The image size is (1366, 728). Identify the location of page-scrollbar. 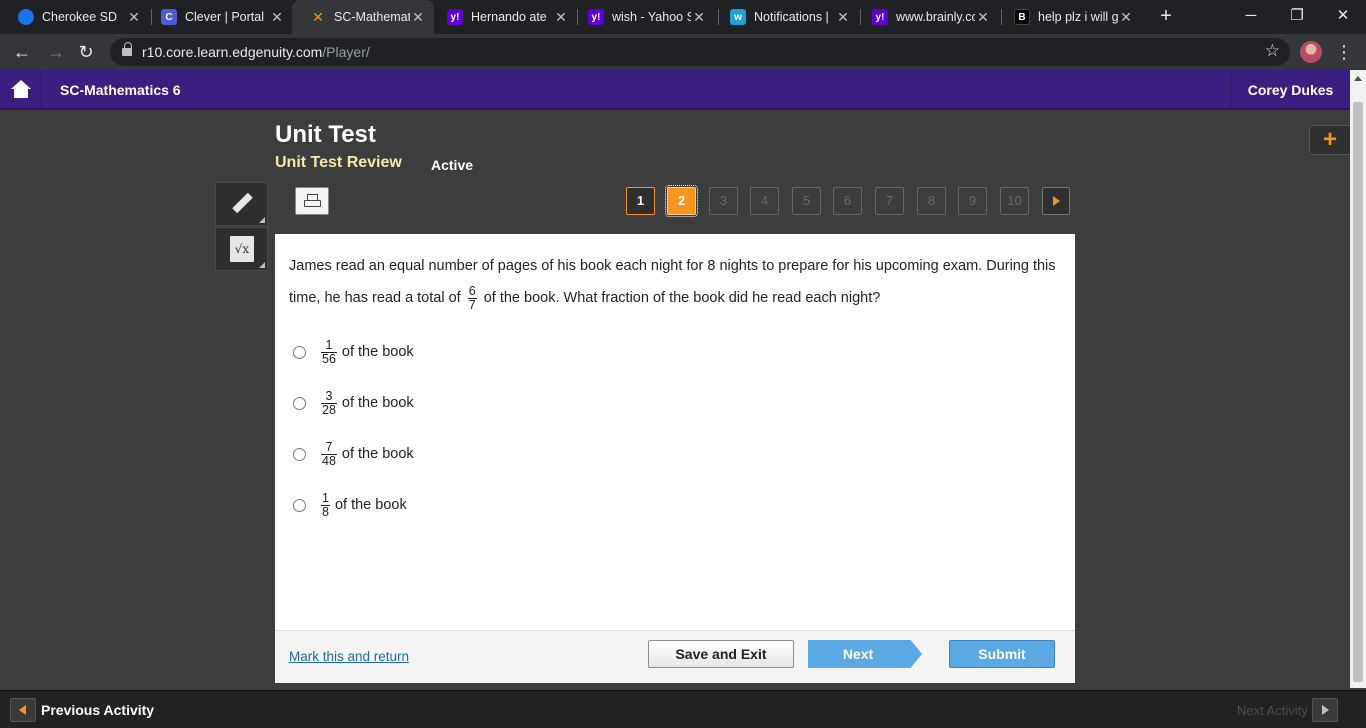
(1358, 379).